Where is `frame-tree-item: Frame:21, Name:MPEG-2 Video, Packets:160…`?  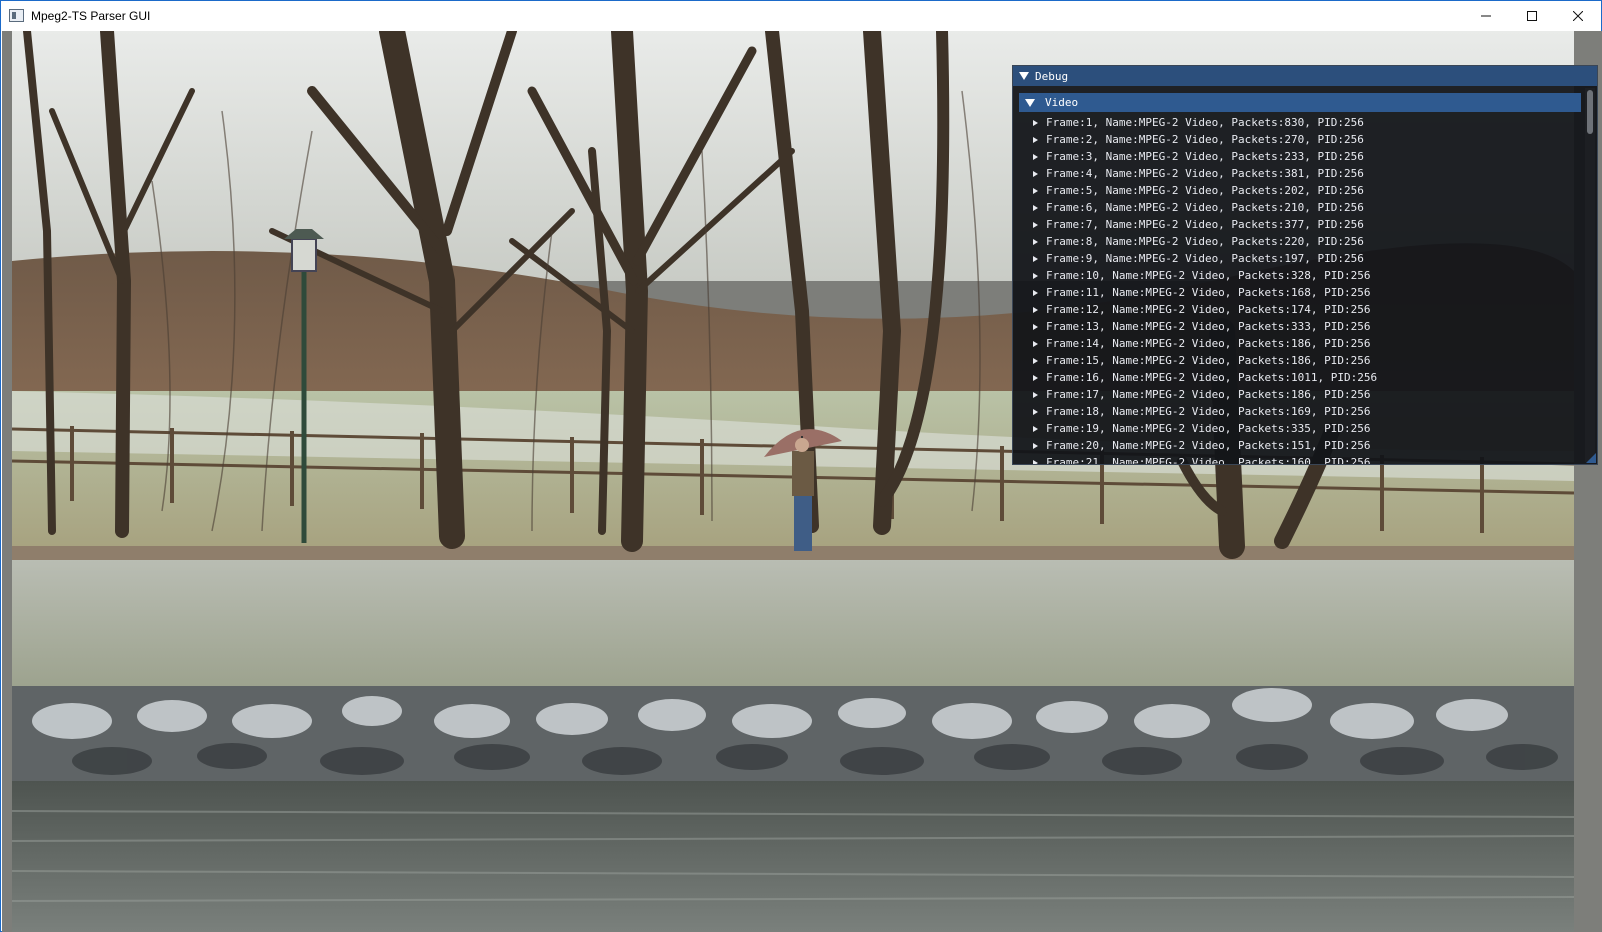
frame-tree-item: Frame:21, Name:MPEG-2 Video, Packets:160… is located at coordinates (1300, 459).